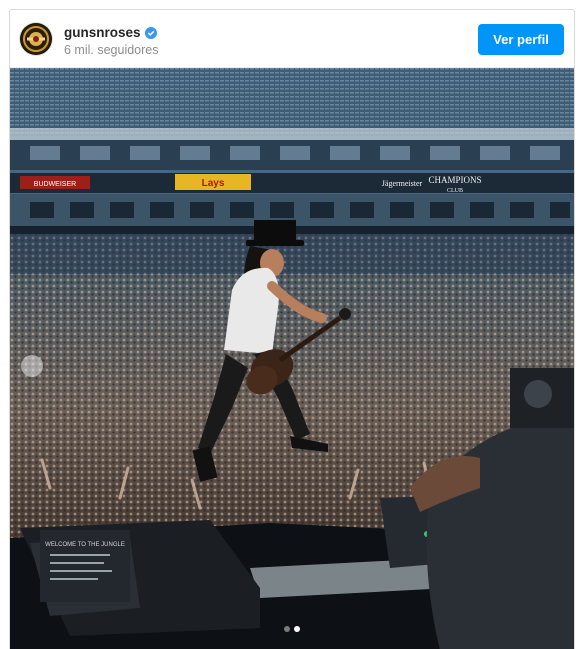  I want to click on svg-text: Lays, so click(213, 183).